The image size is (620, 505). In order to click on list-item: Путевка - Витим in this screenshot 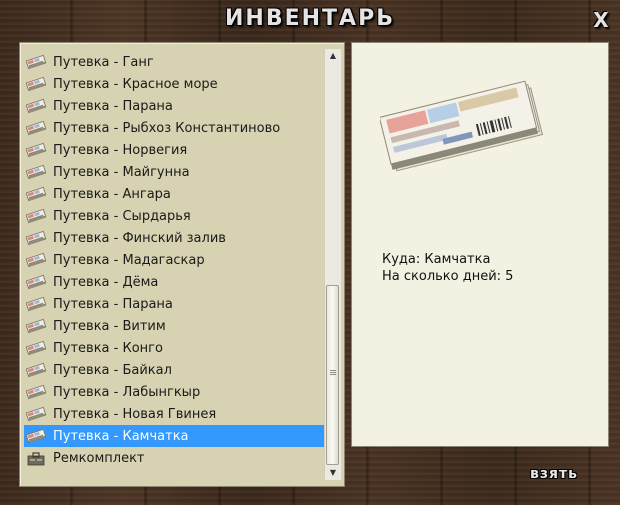, I will do `click(175, 326)`.